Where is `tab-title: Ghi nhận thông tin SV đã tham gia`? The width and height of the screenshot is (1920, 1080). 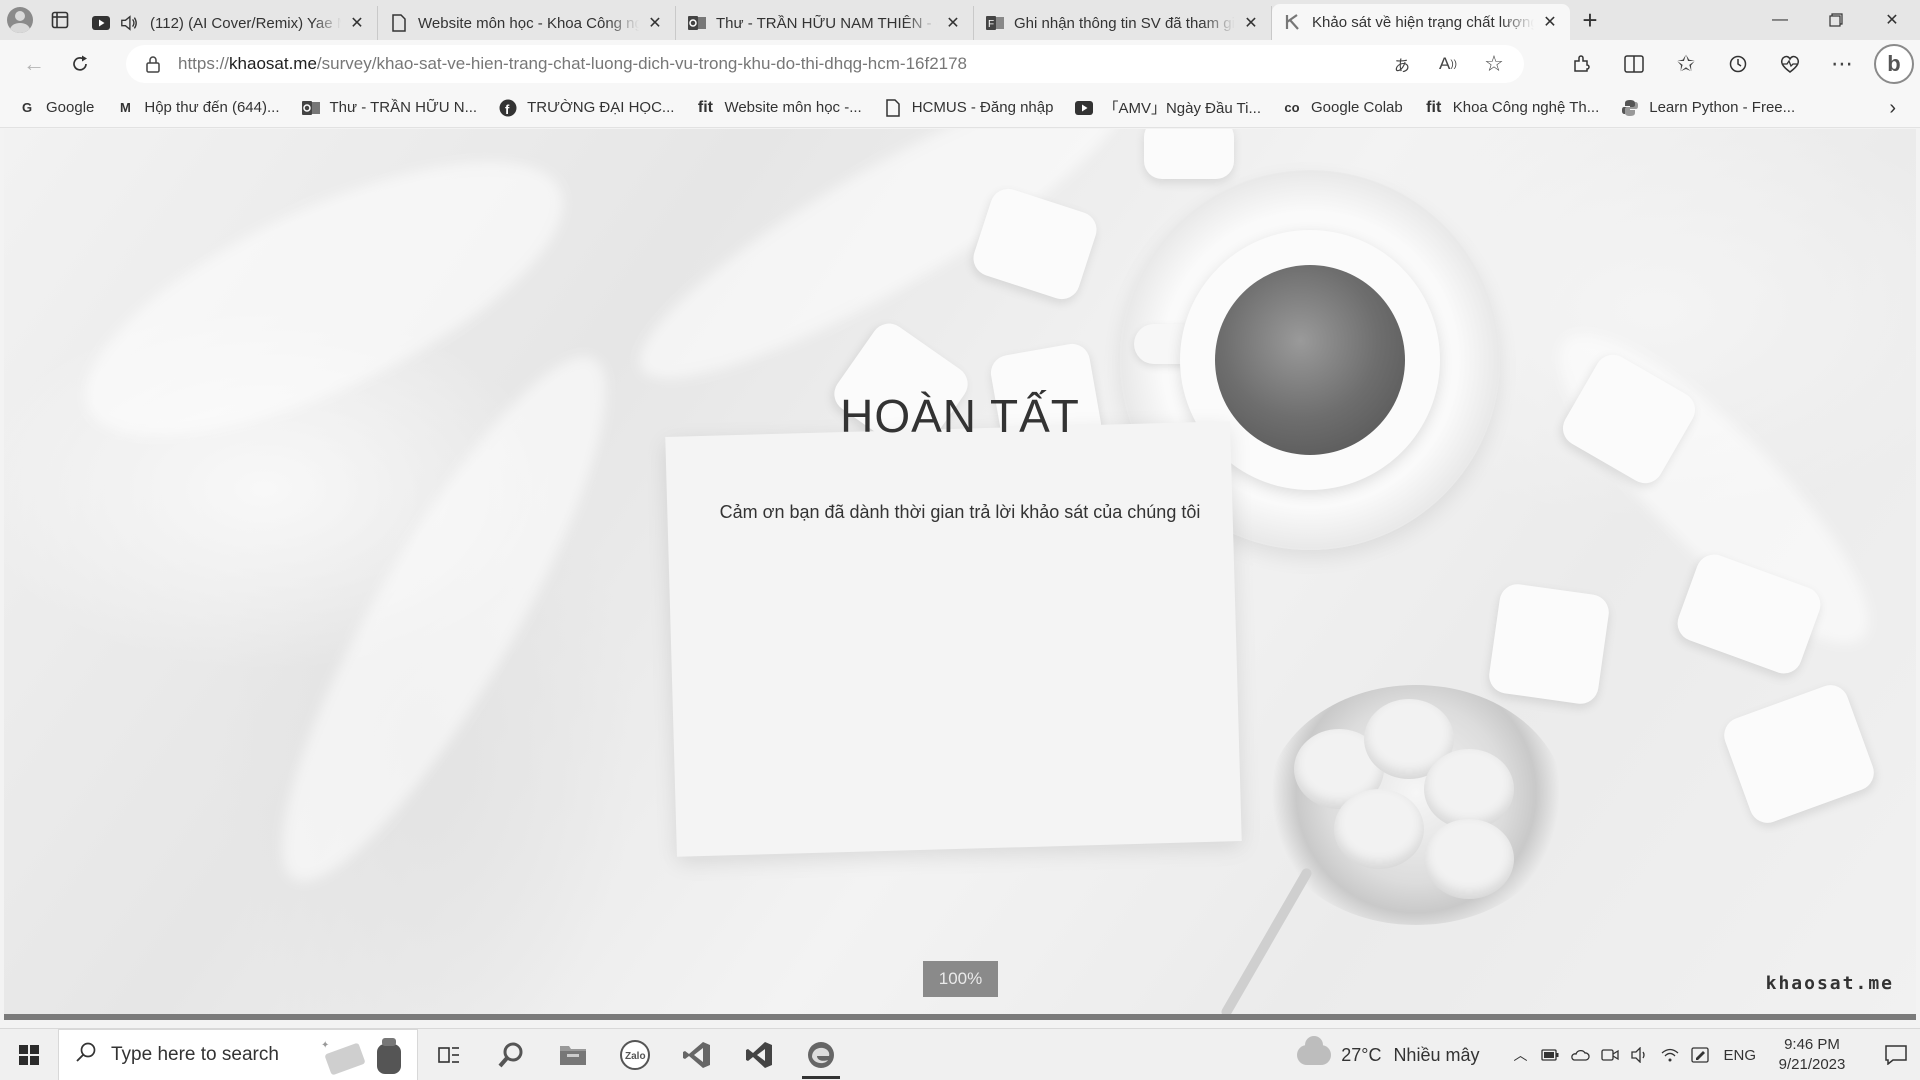 tab-title: Ghi nhận thông tin SV đã tham gia is located at coordinates (1124, 23).